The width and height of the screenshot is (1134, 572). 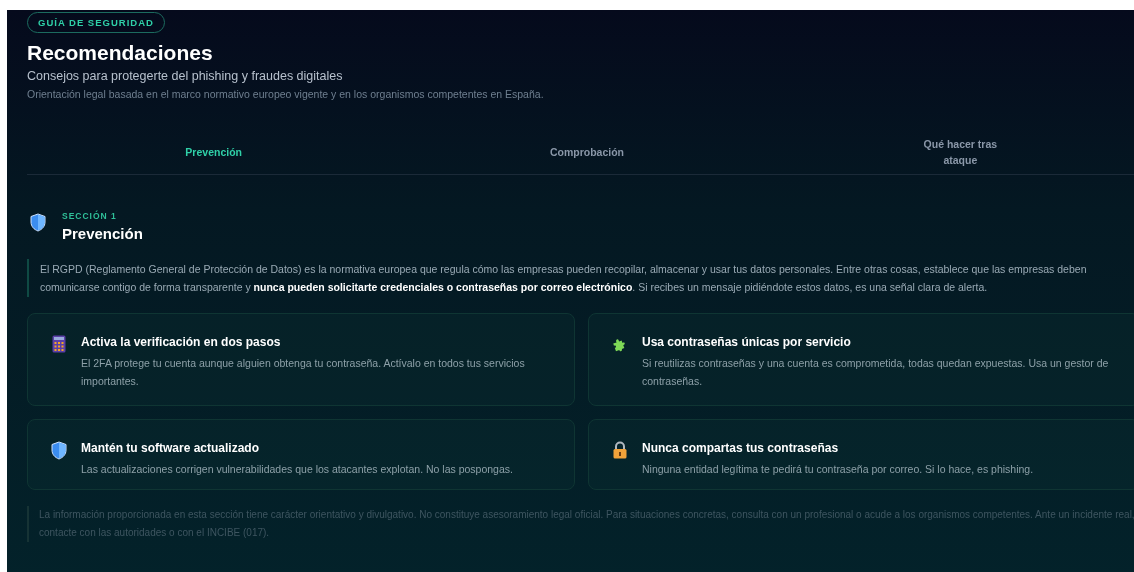 I want to click on tip-text: Si reutilizas contraseñas y una cuenta es comprometida, todas quedan expuestas. Usa un gestor de contraseñas., so click(x=876, y=372).